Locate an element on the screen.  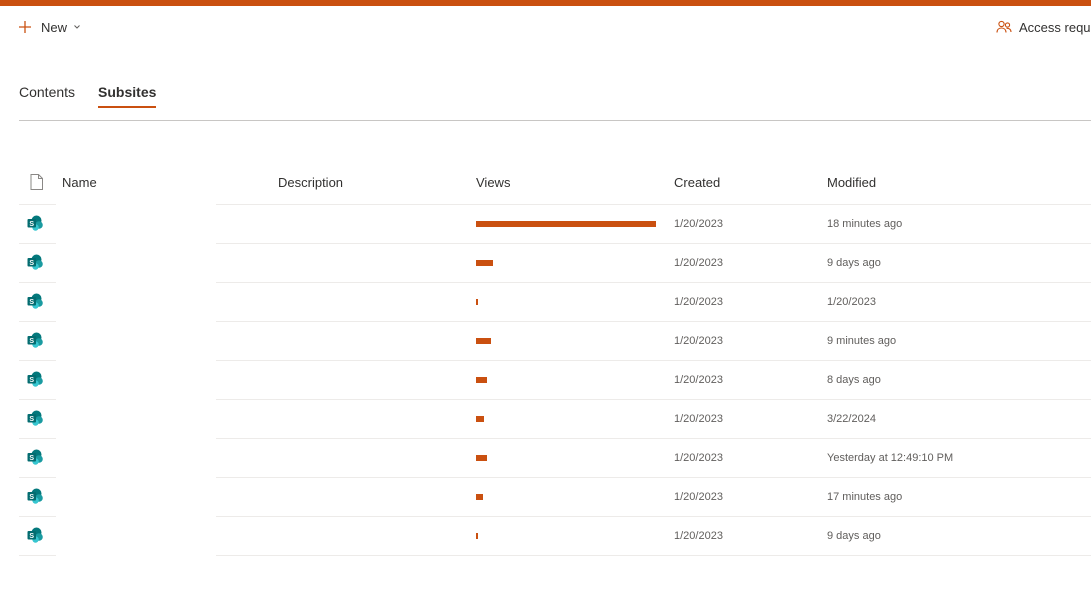
suite-accent-bar is located at coordinates (545, 3).